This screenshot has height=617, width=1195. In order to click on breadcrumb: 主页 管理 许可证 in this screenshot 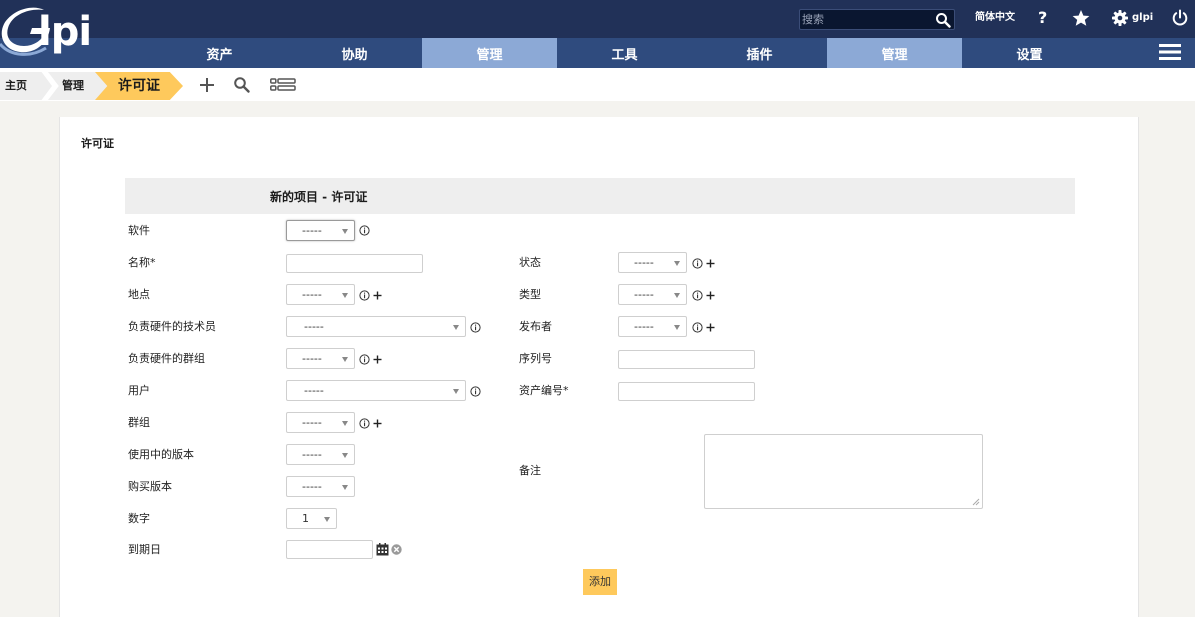, I will do `click(597, 84)`.